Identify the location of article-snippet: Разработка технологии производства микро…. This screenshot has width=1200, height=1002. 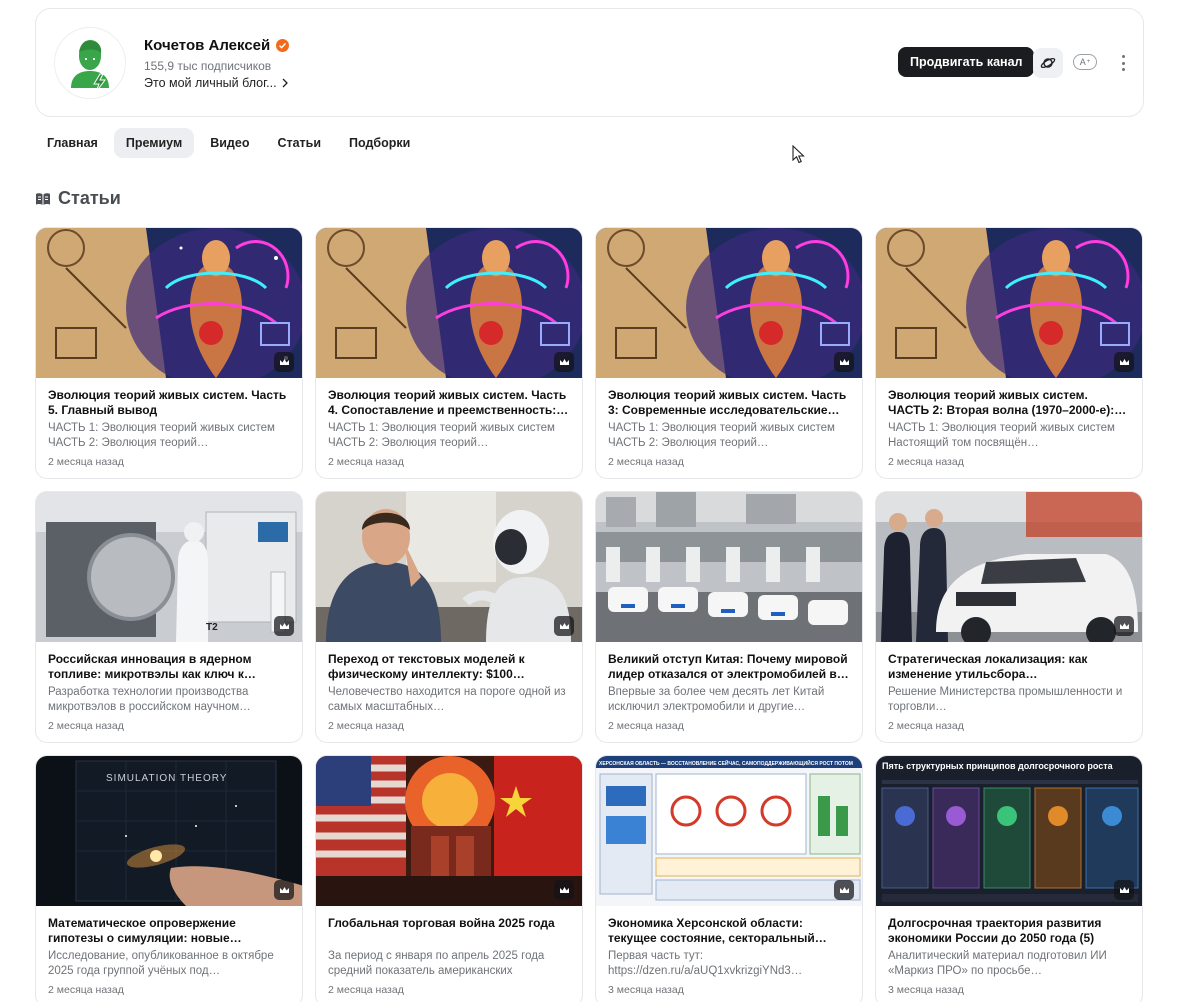
(149, 699).